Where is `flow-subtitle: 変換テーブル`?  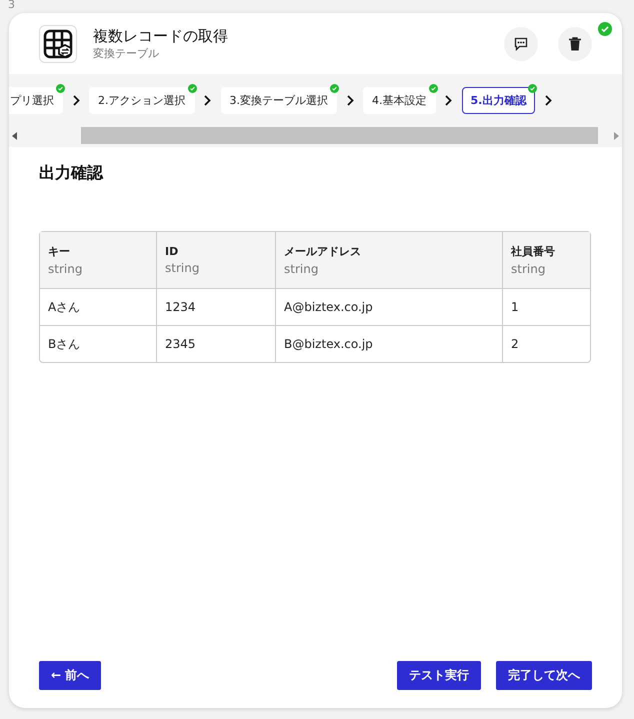
flow-subtitle: 変換テーブル is located at coordinates (126, 53).